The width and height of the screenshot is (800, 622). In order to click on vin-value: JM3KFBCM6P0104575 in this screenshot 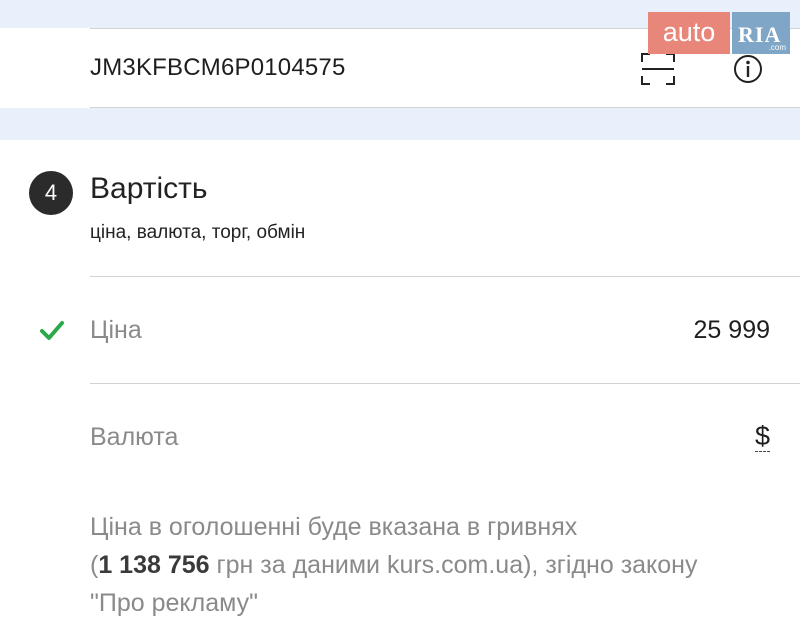, I will do `click(218, 68)`.